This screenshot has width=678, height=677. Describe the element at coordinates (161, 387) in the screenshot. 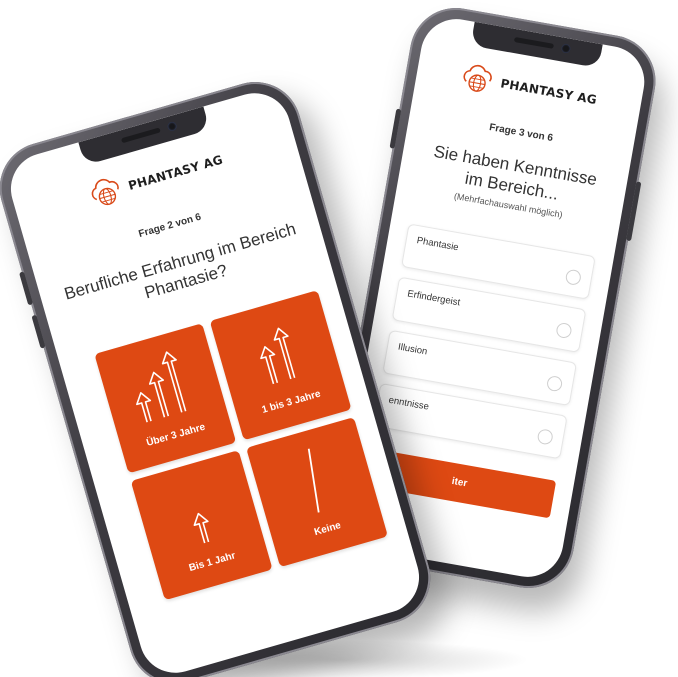

I see `three-arrows-up-icon` at that location.